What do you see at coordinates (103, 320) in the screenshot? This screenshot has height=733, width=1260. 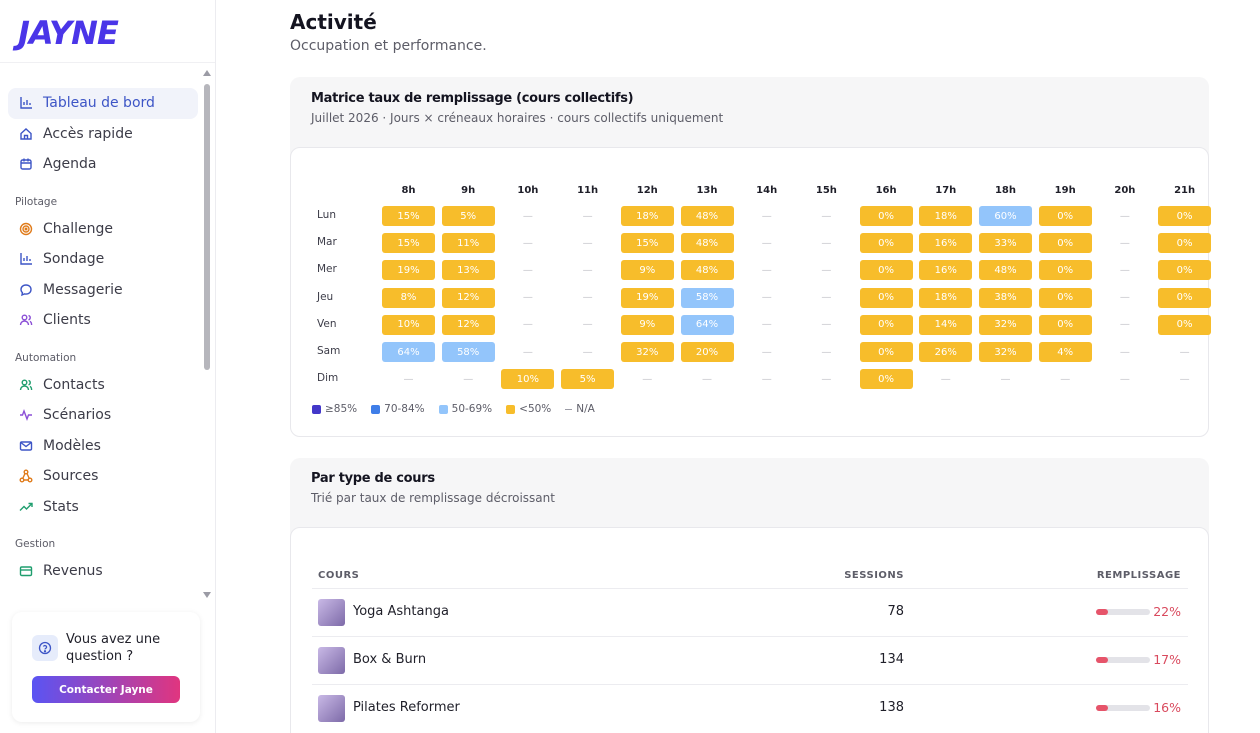 I see `sidebar-item-clients: Clients` at bounding box center [103, 320].